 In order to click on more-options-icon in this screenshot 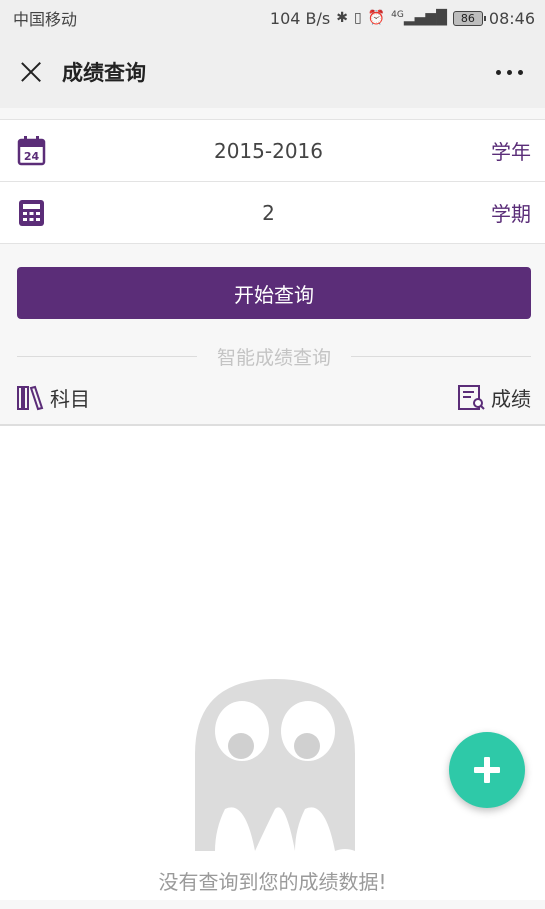, I will do `click(509, 72)`.